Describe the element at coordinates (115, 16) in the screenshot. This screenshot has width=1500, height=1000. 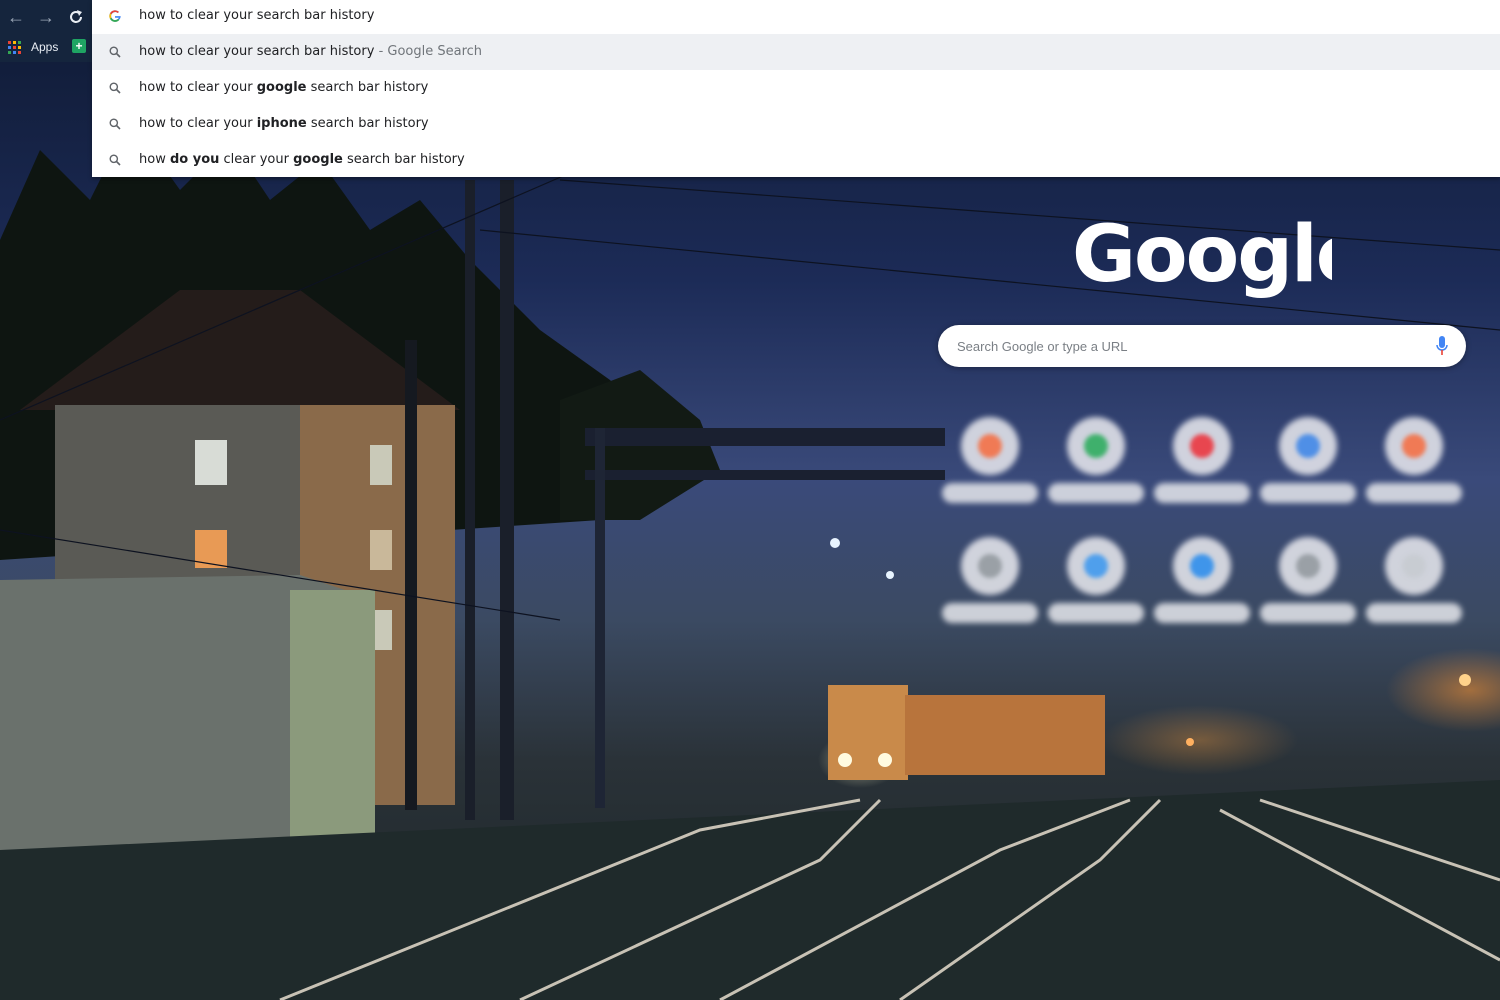
I see `google-g-icon` at that location.